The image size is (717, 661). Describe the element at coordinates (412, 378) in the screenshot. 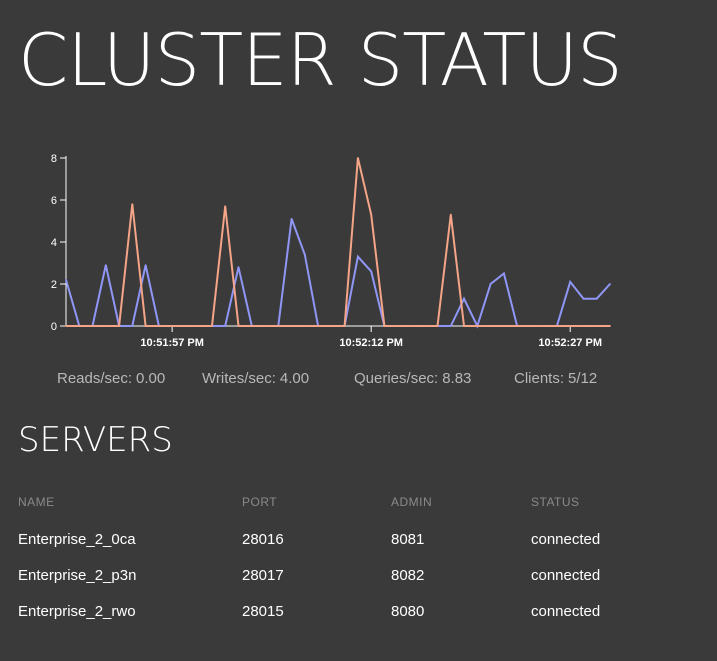

I see `queries-per-sec-stat: Queries/sec: 8.83` at that location.